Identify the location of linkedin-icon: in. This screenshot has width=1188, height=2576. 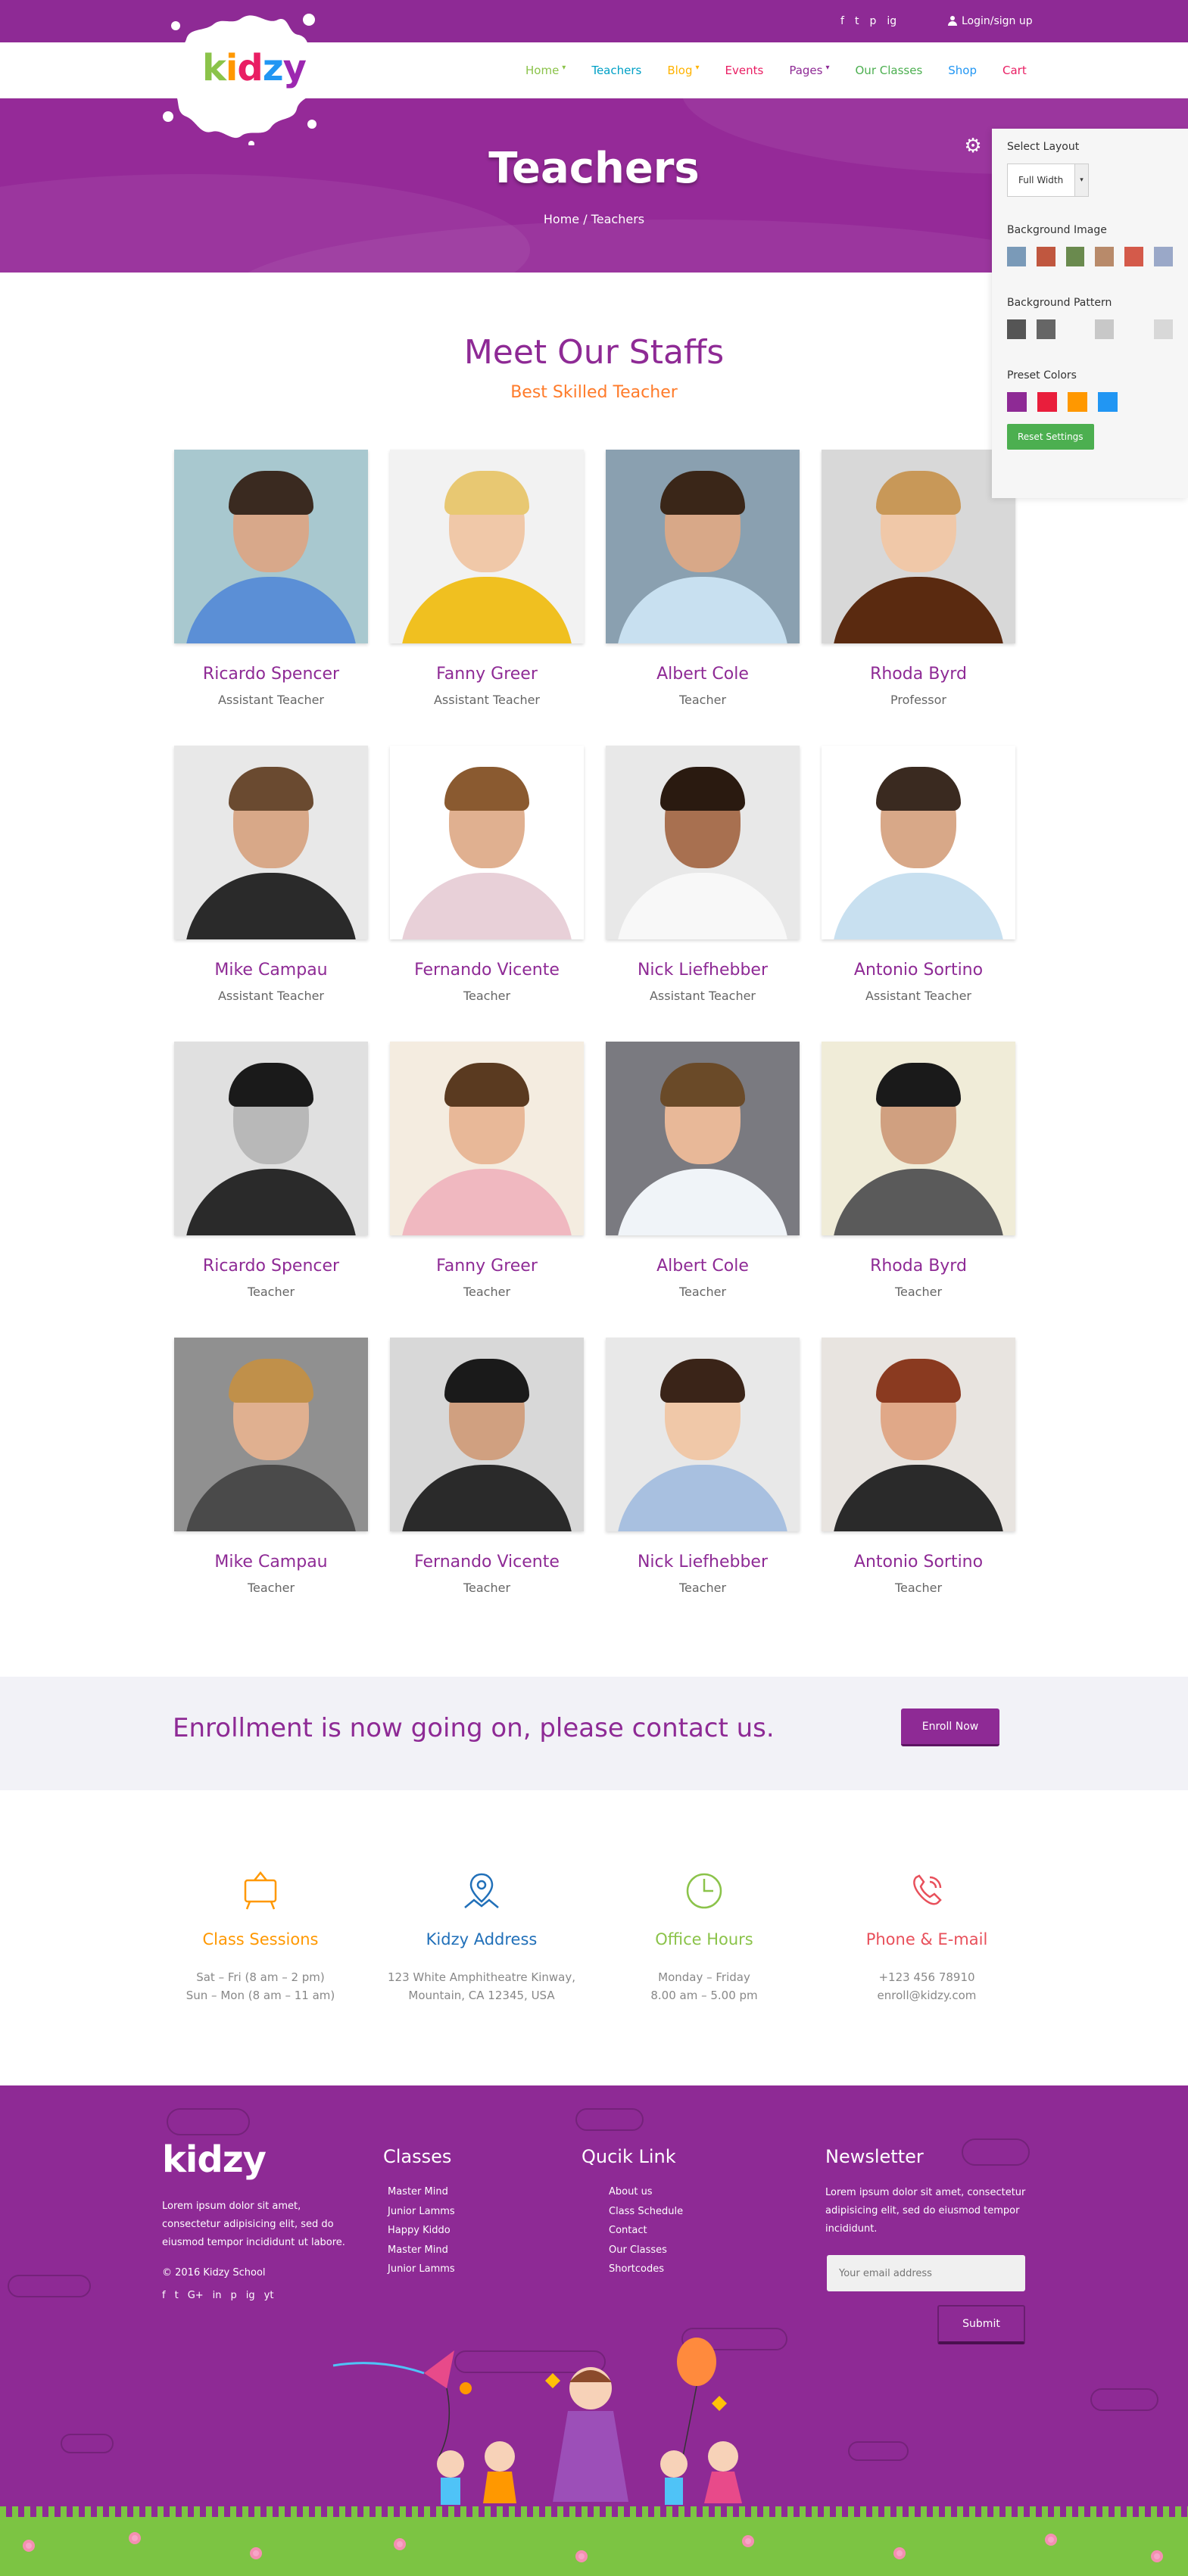
(217, 2295).